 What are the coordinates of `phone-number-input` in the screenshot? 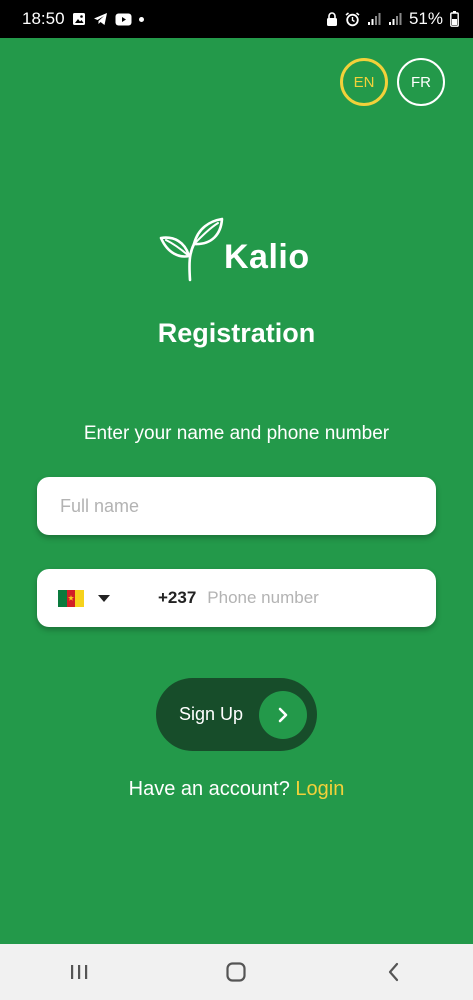 It's located at (321, 598).